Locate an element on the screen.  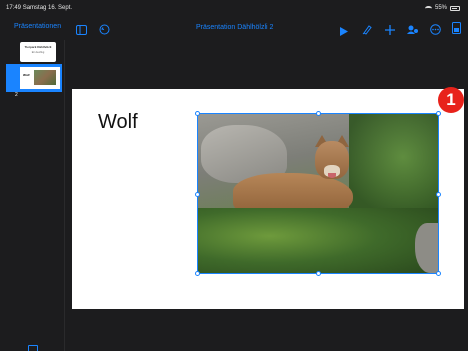
slide-thumbnail-title: Tierpark Dählhölzli is located at coordinates (38, 47).